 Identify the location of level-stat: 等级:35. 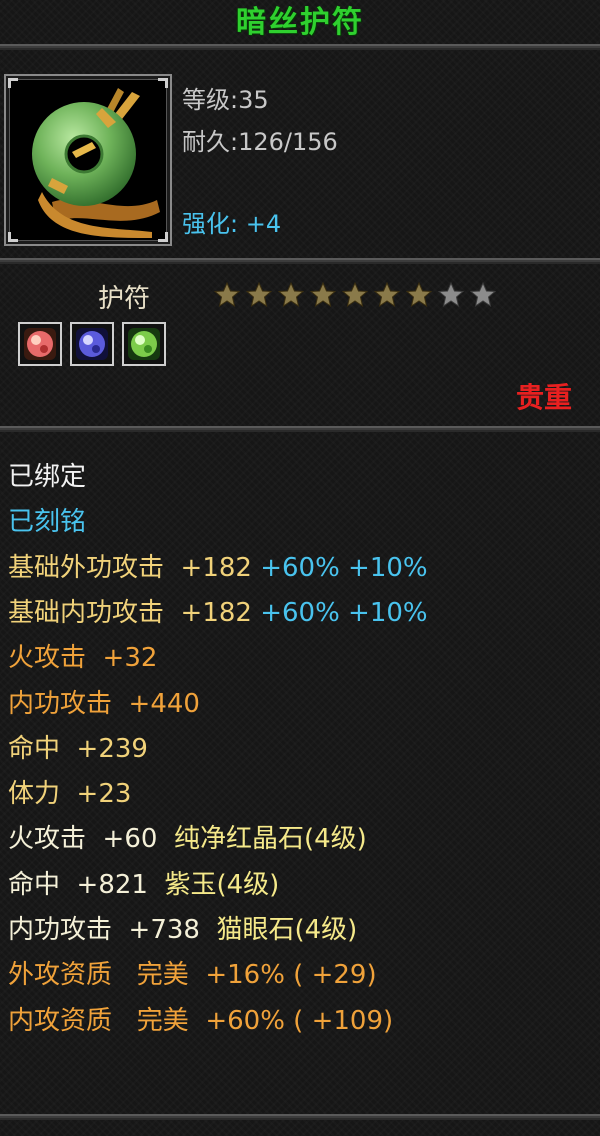
(225, 100).